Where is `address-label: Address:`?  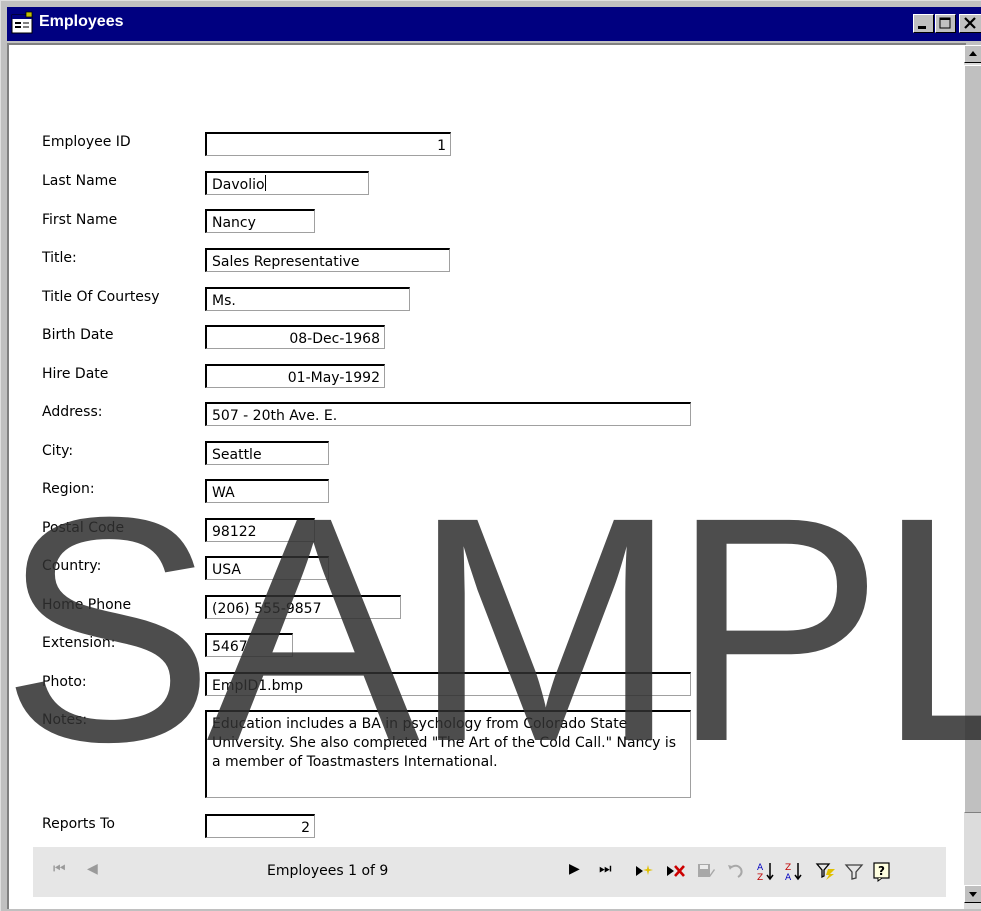
address-label: Address: is located at coordinates (72, 412).